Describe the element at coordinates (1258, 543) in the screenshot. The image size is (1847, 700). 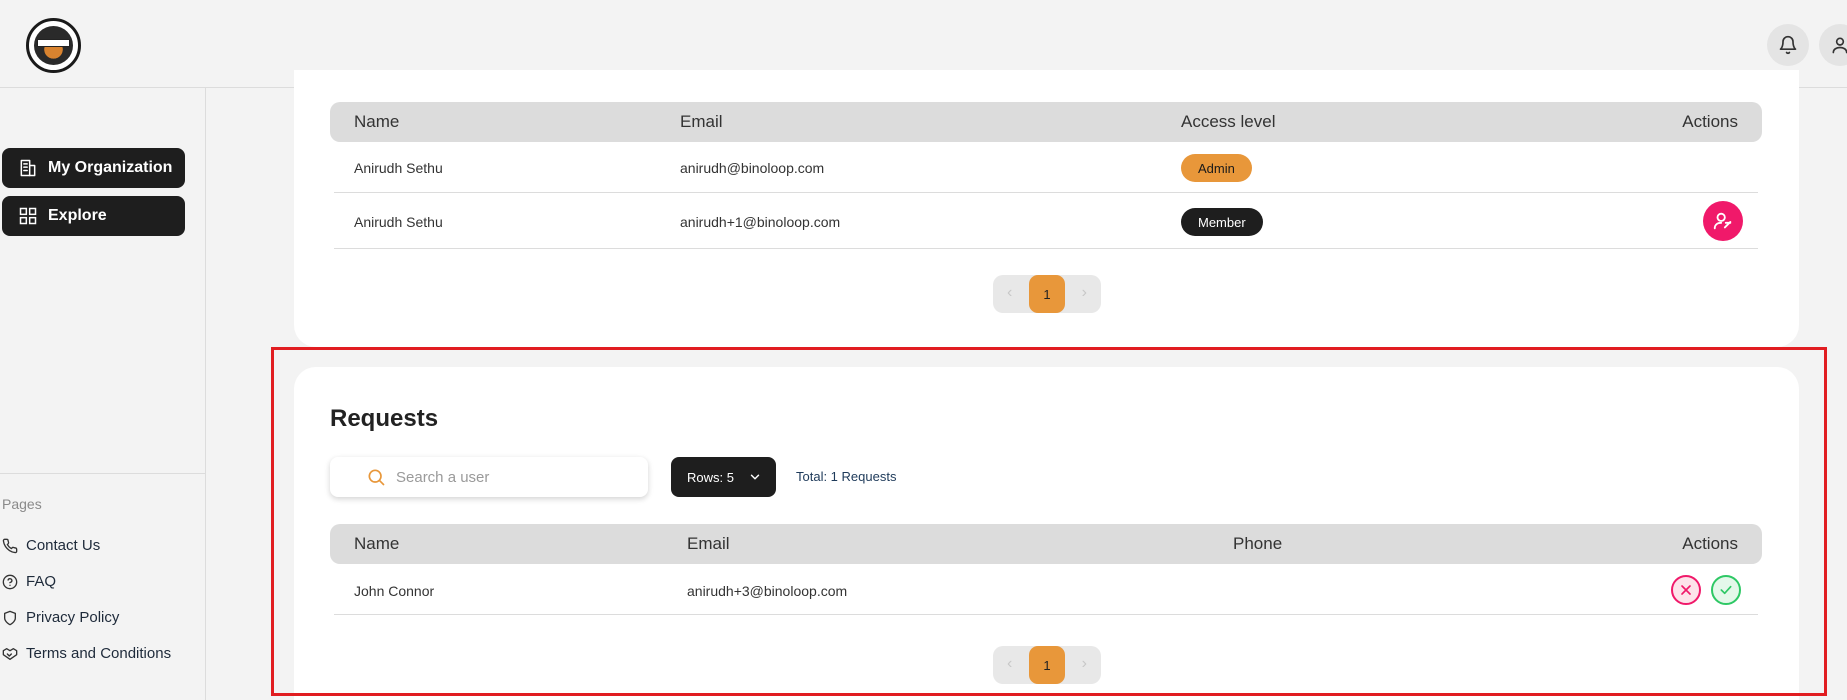
I see `col-phone: Phone` at that location.